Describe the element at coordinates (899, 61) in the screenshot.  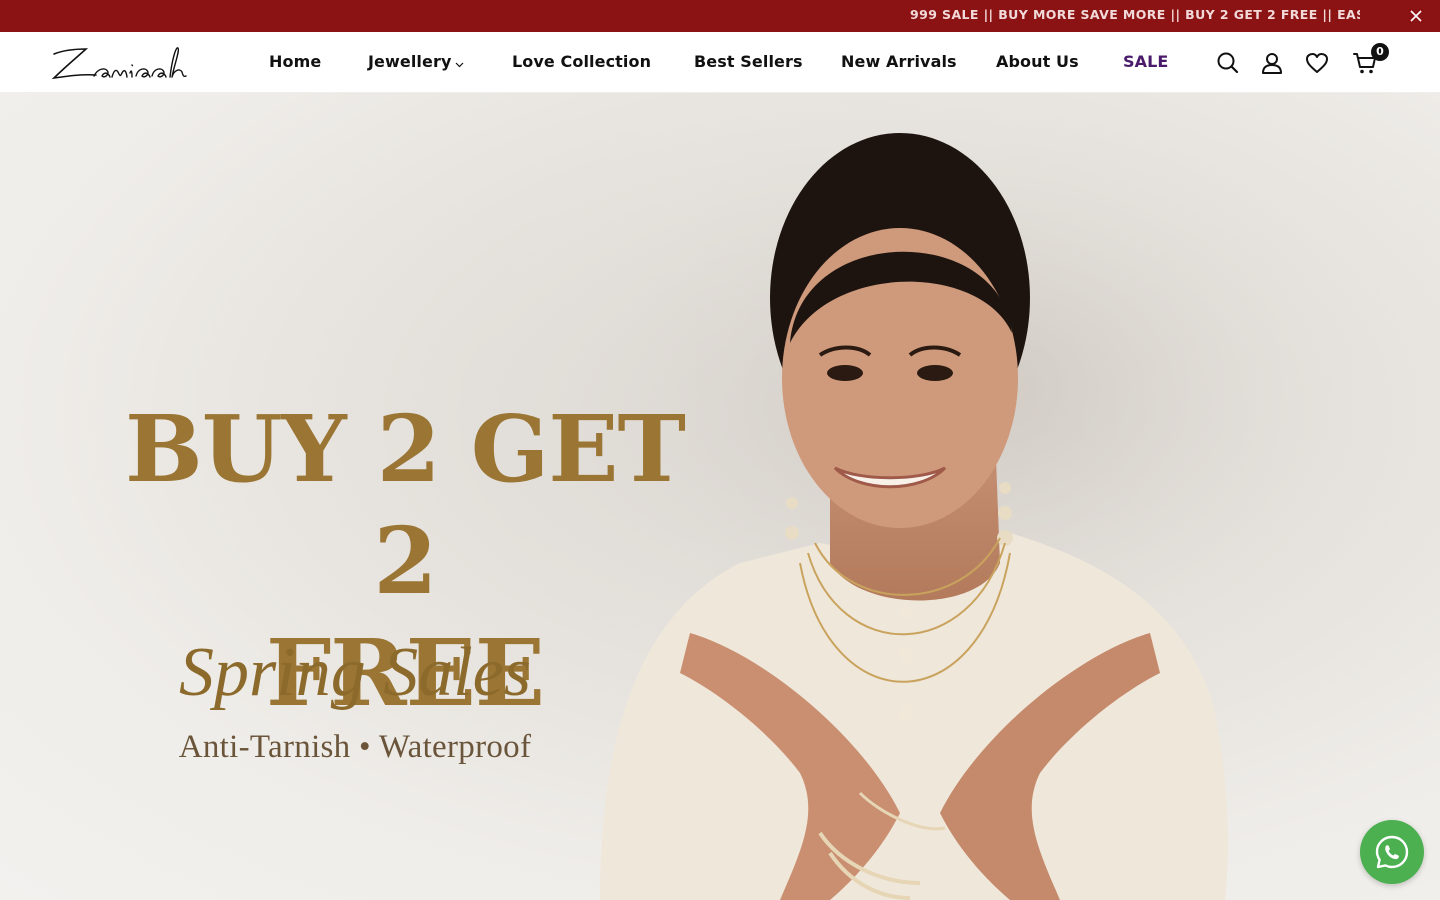
I see `nav-new-arrivals: New Arrivals` at that location.